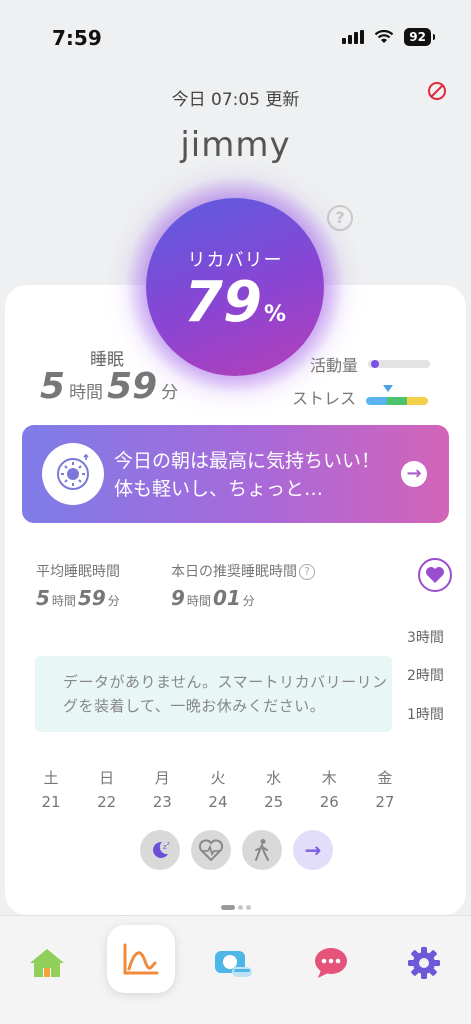 The width and height of the screenshot is (471, 1024). I want to click on page-indicator, so click(236, 907).